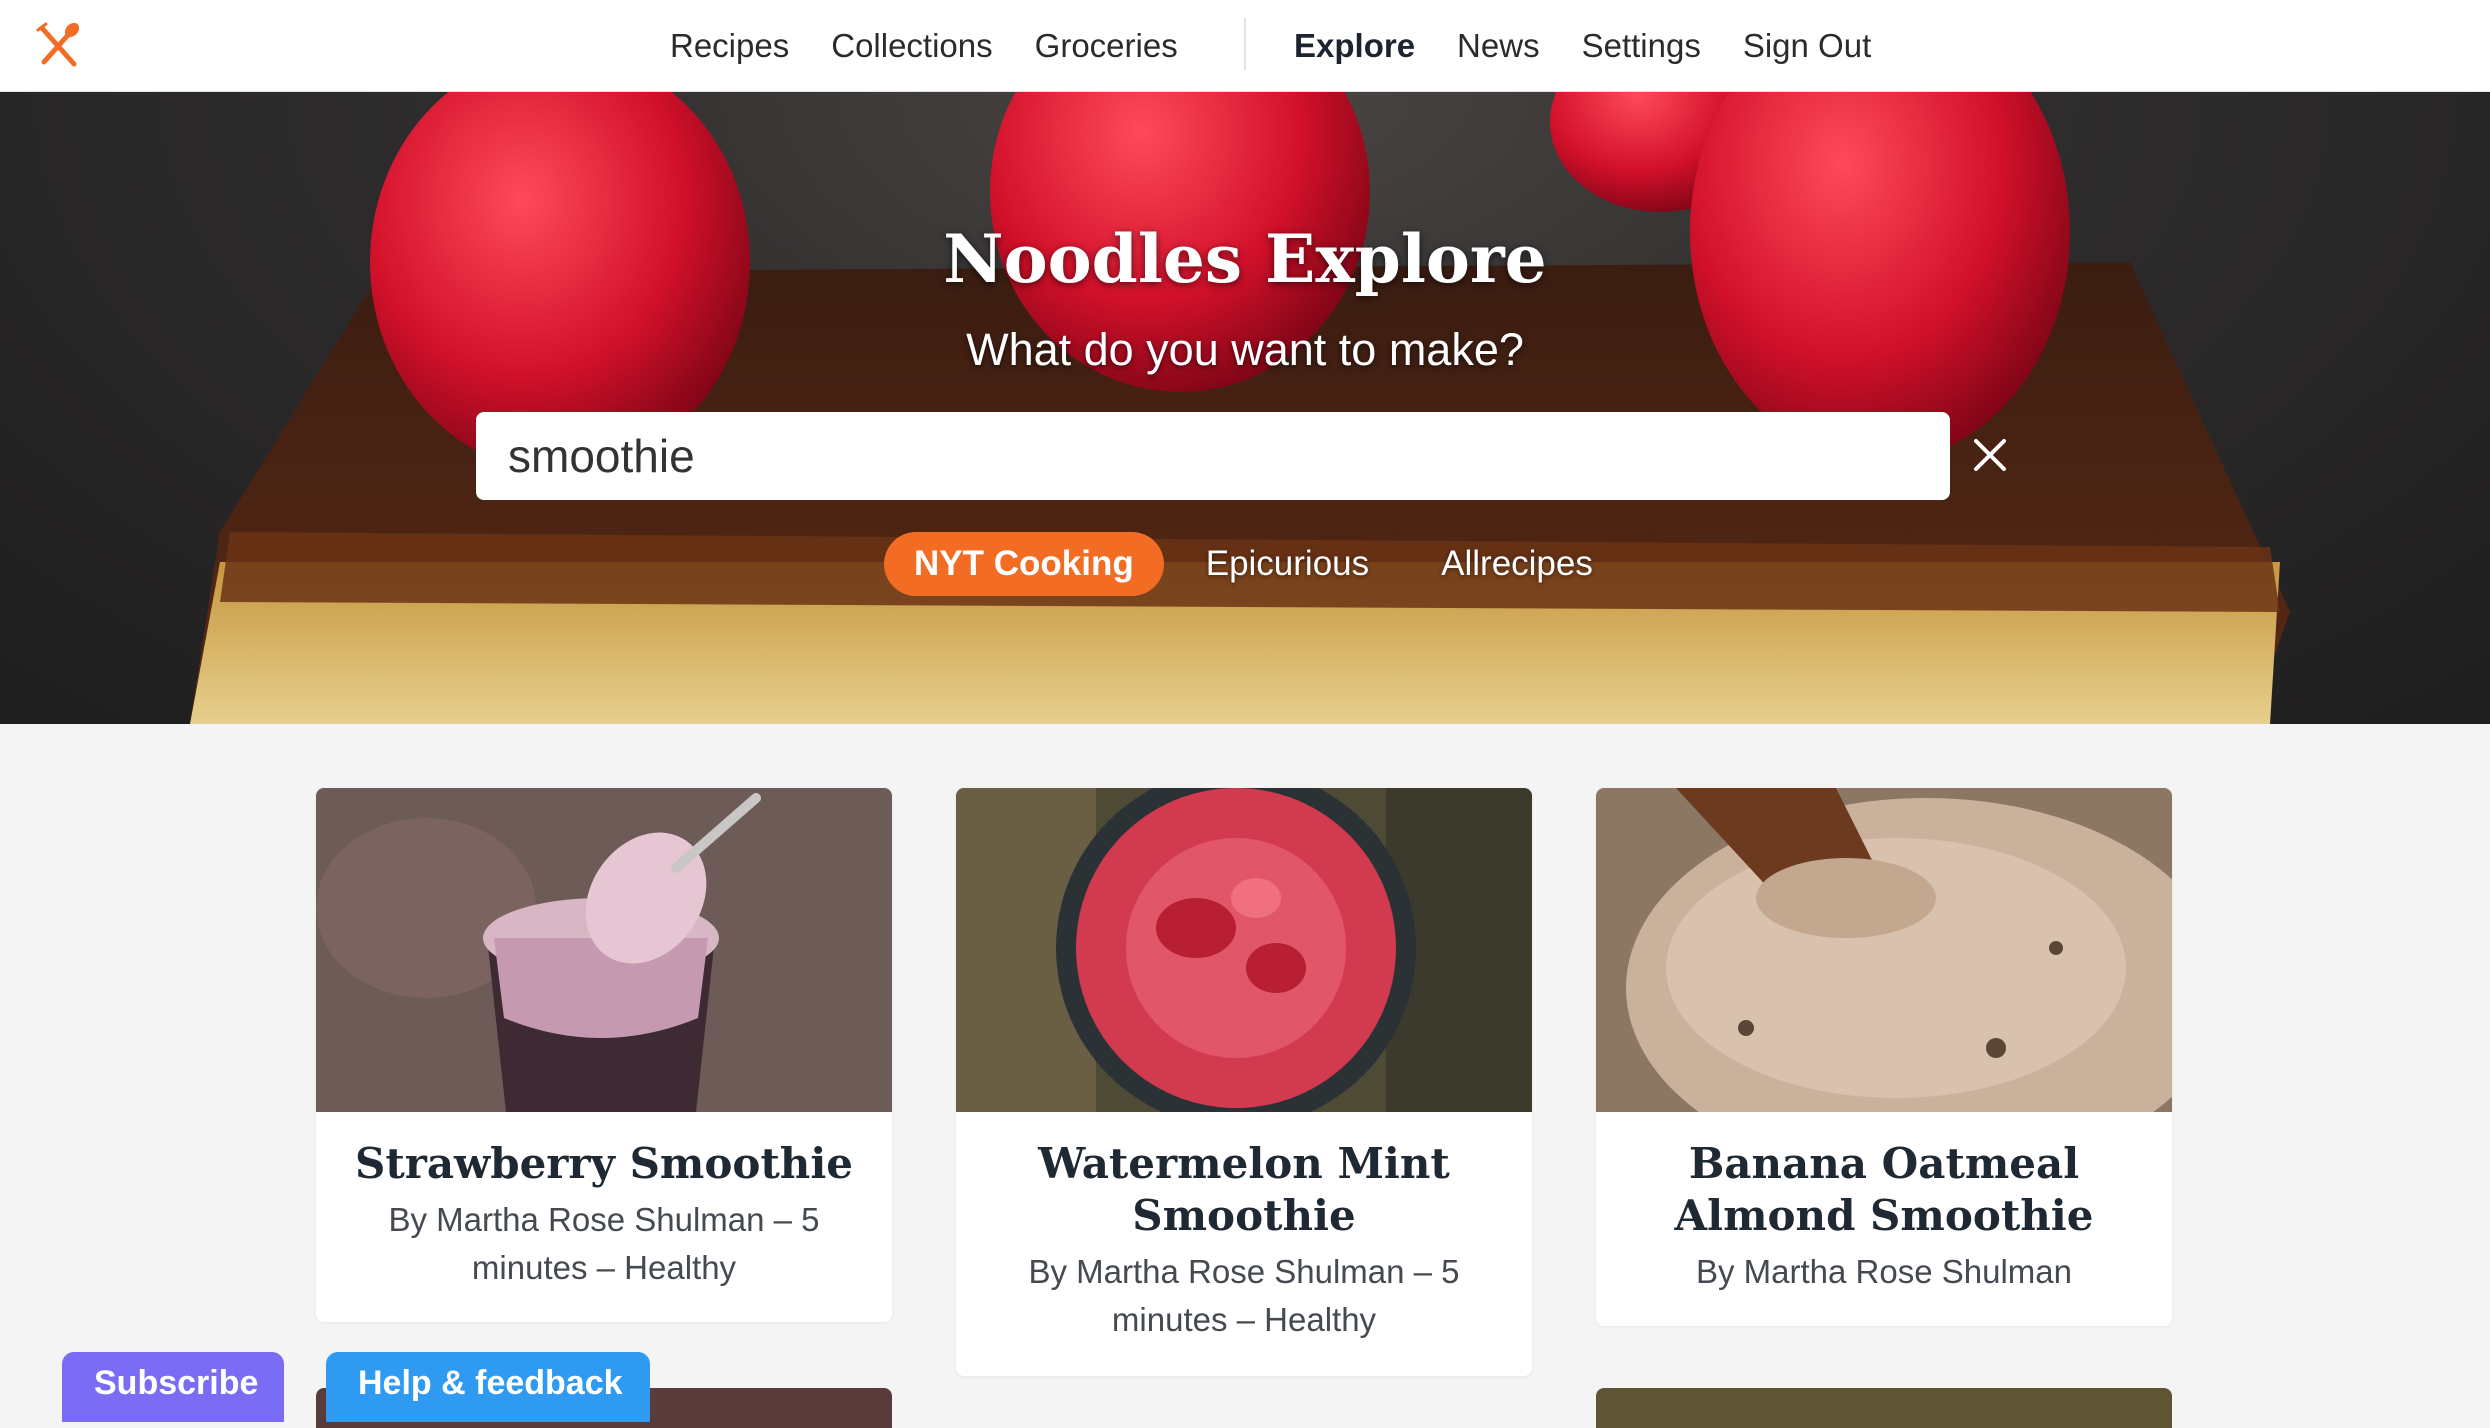 The image size is (2490, 1428). I want to click on fork-spoon-icon, so click(59, 45).